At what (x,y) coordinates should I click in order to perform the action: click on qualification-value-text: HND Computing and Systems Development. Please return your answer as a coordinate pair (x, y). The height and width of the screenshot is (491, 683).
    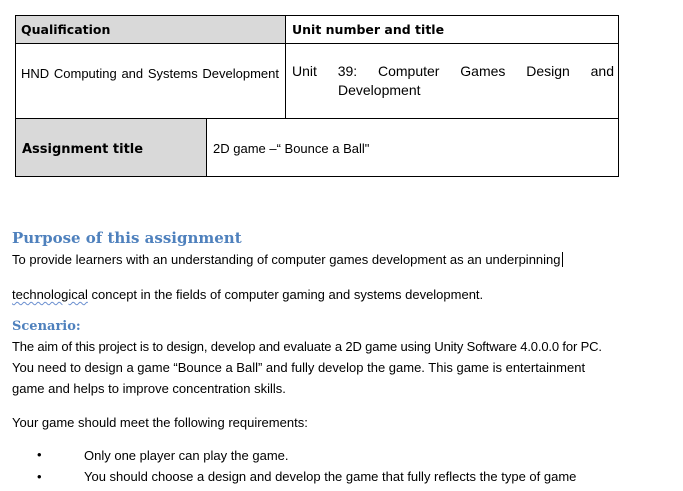
    Looking at the image, I should click on (150, 73).